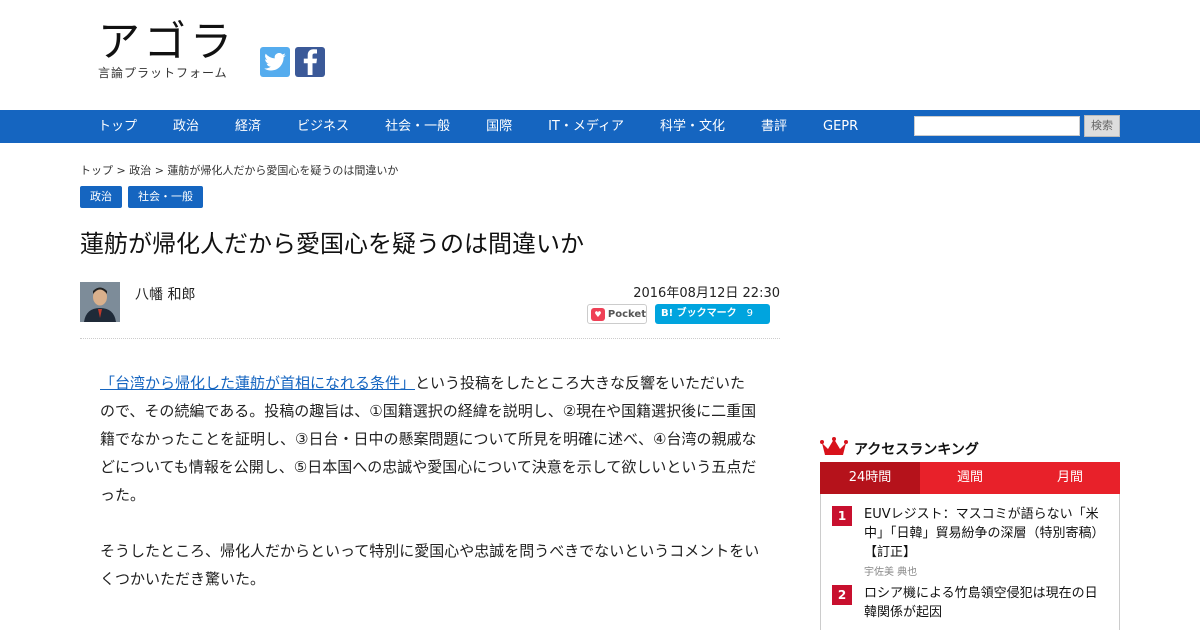  What do you see at coordinates (916, 450) in the screenshot?
I see `ranking-title: アクセスランキング` at bounding box center [916, 450].